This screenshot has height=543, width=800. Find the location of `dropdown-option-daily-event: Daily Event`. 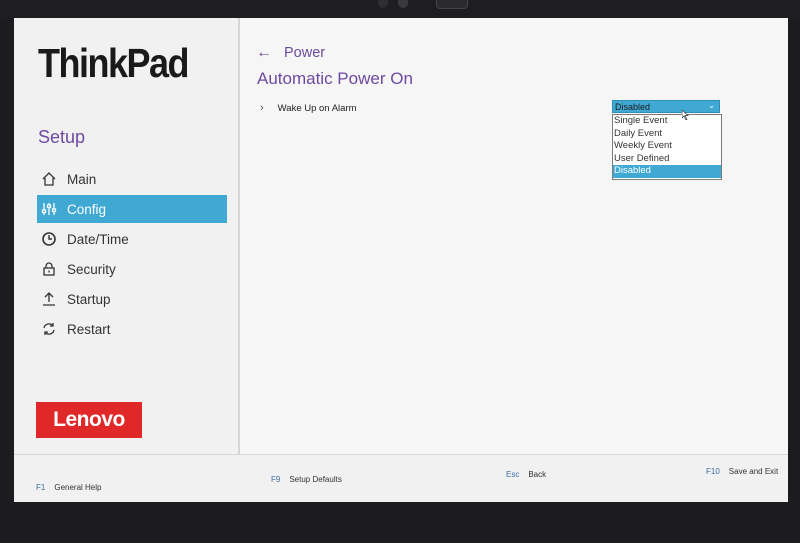

dropdown-option-daily-event: Daily Event is located at coordinates (667, 134).